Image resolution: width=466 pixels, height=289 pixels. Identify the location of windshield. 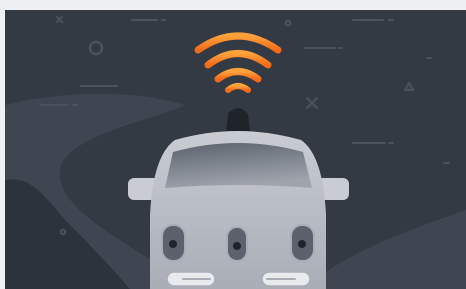
(238, 165).